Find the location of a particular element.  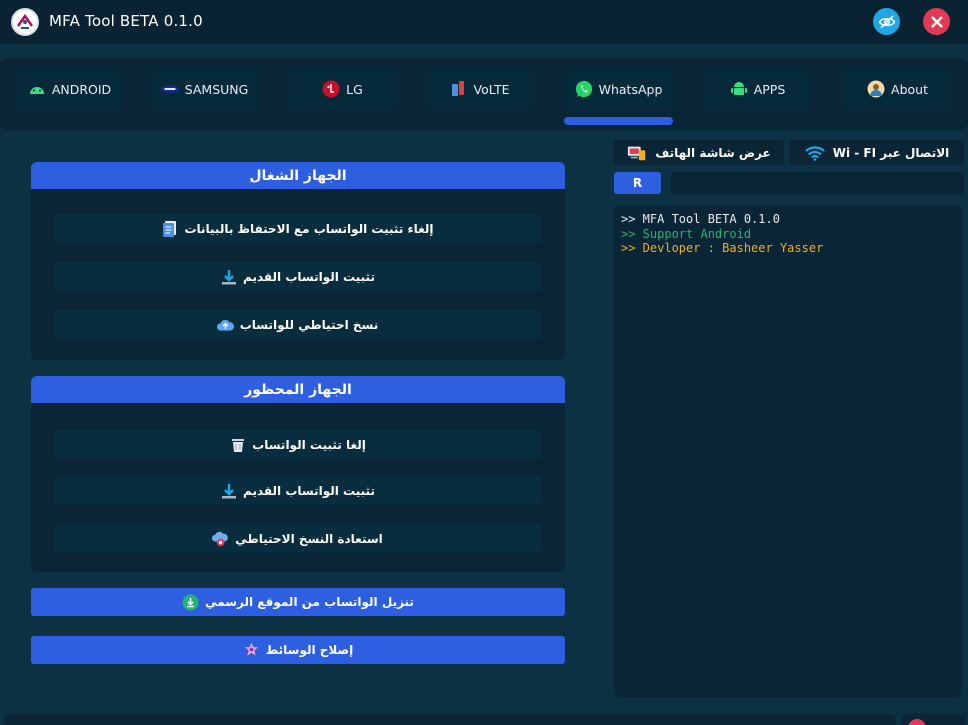

log-line: >> Support Android is located at coordinates (686, 233).